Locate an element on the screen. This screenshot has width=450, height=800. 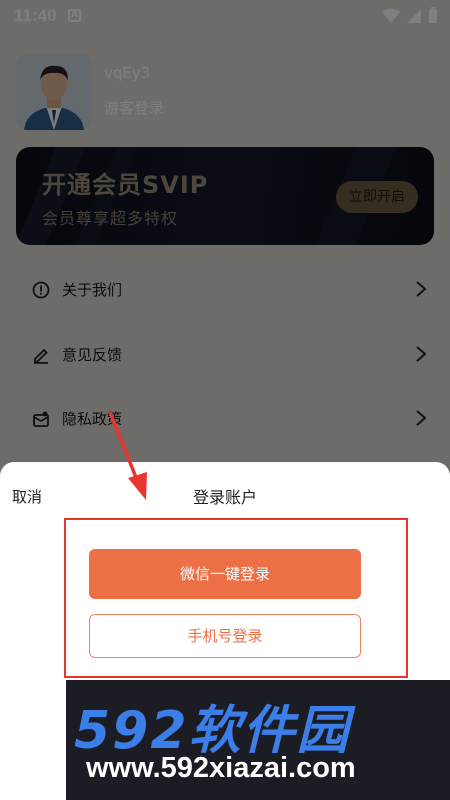
sheet-title: 登录账户 is located at coordinates (224, 497).